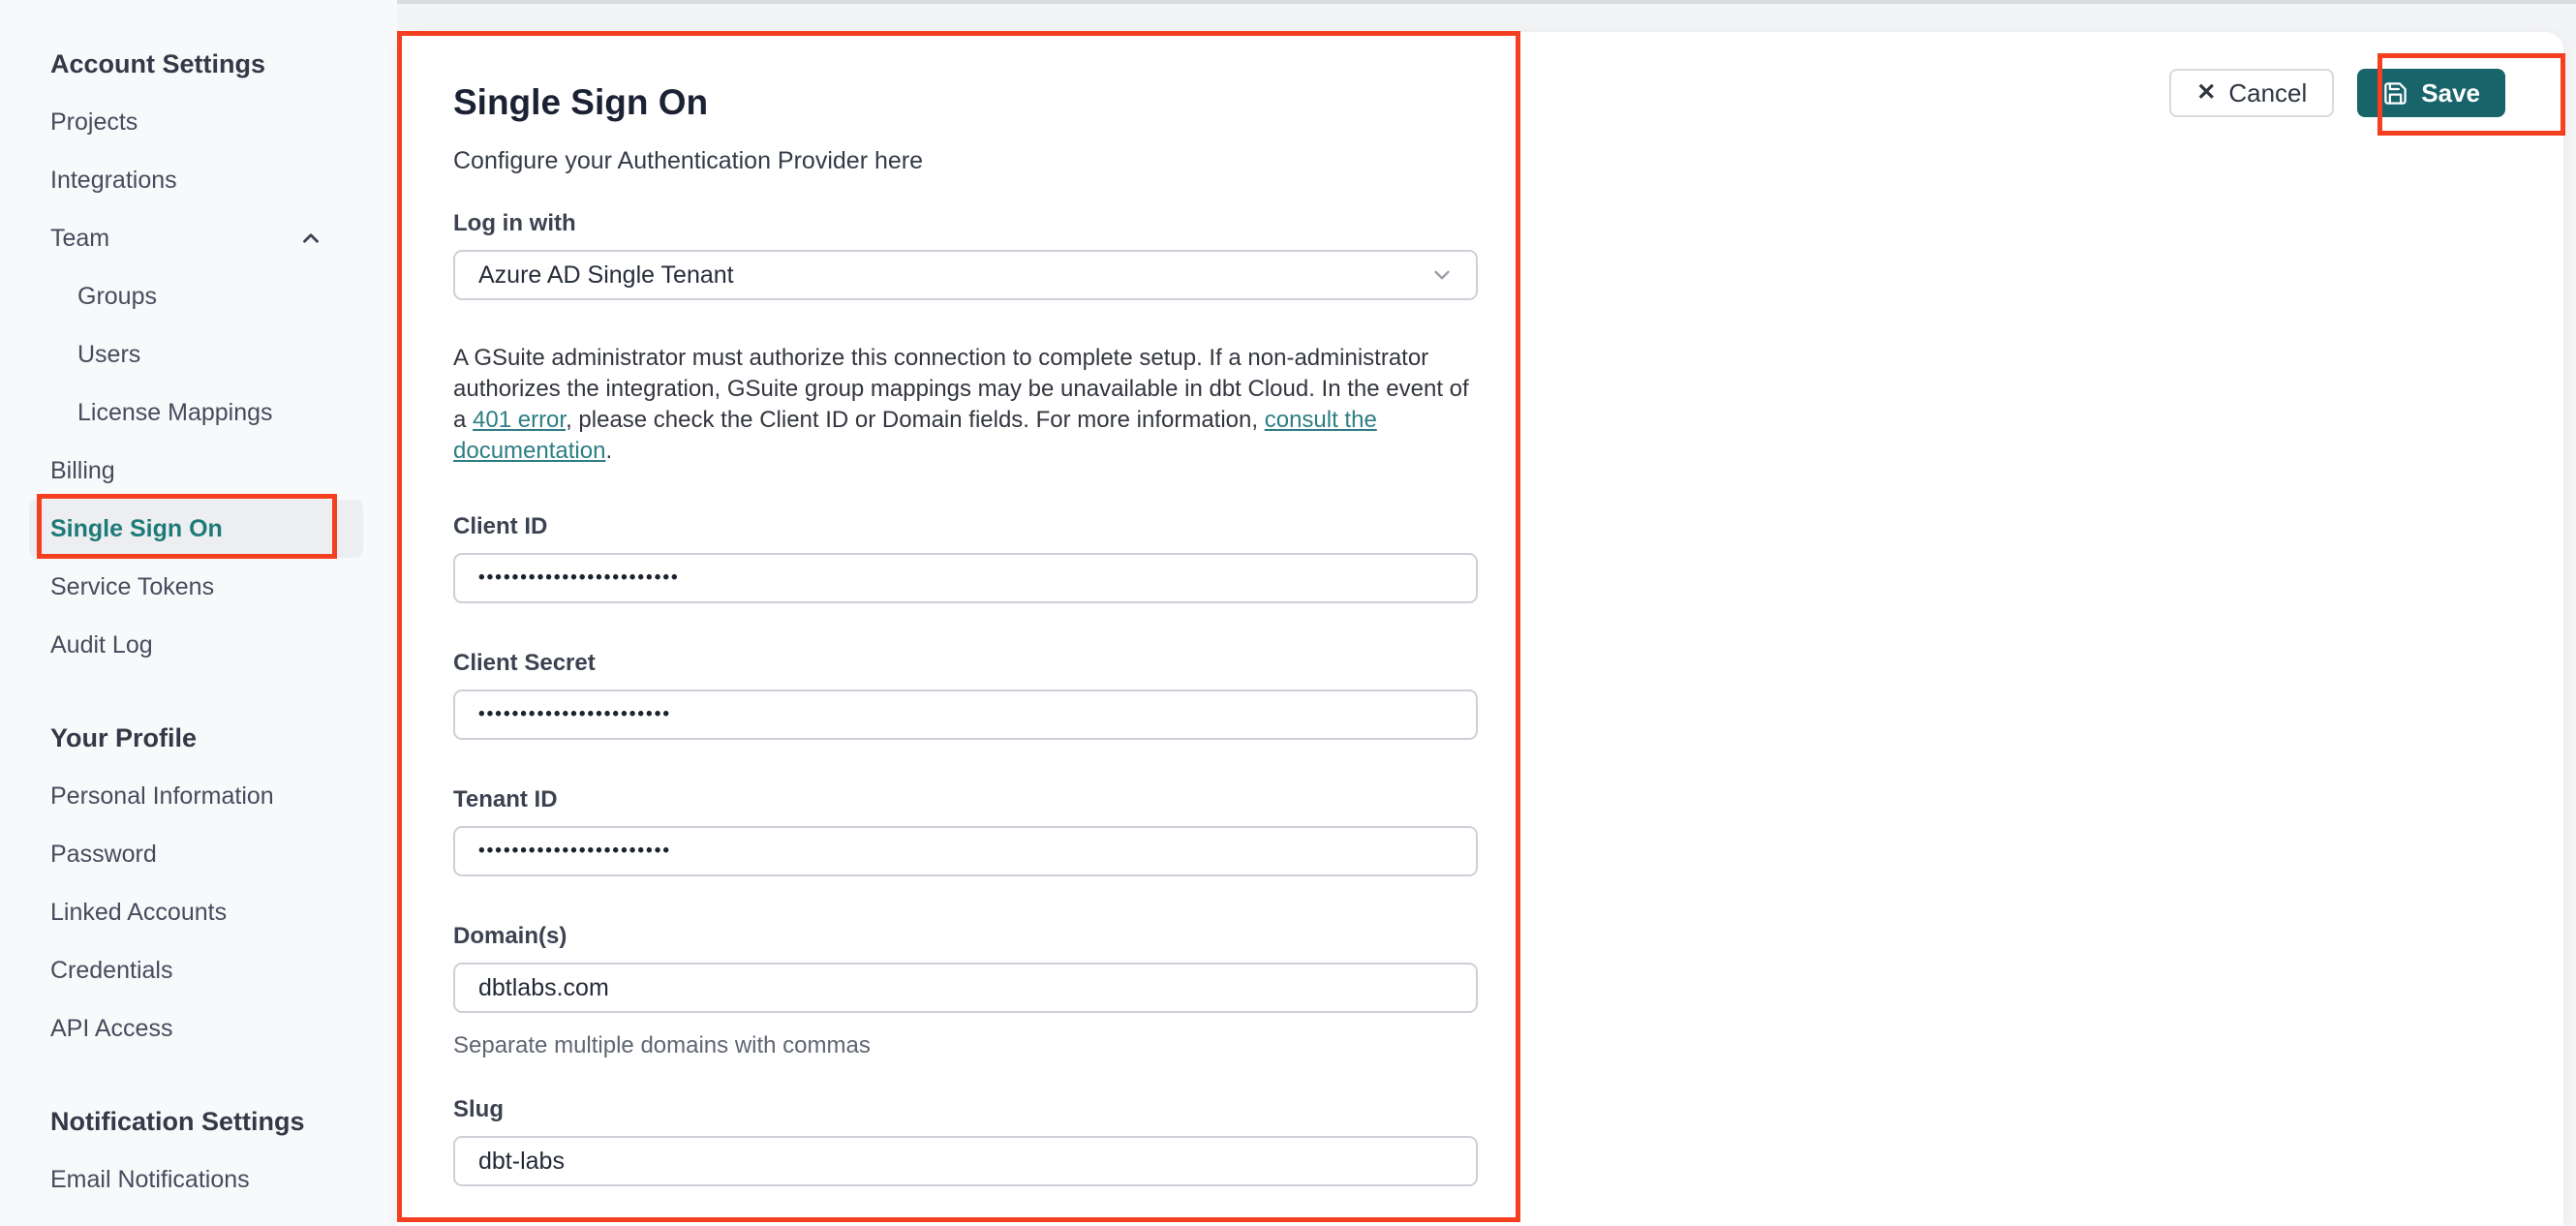 The image size is (2576, 1226). Describe the element at coordinates (965, 715) in the screenshot. I see `client-secret-input` at that location.